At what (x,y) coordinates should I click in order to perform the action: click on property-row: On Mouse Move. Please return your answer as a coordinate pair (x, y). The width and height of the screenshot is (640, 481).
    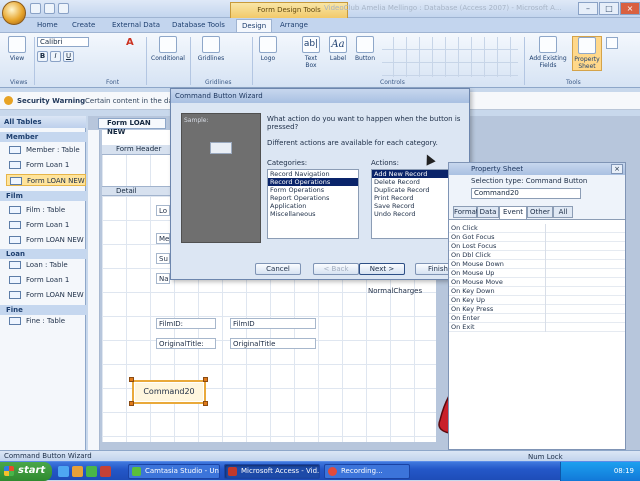
    Looking at the image, I should click on (537, 282).